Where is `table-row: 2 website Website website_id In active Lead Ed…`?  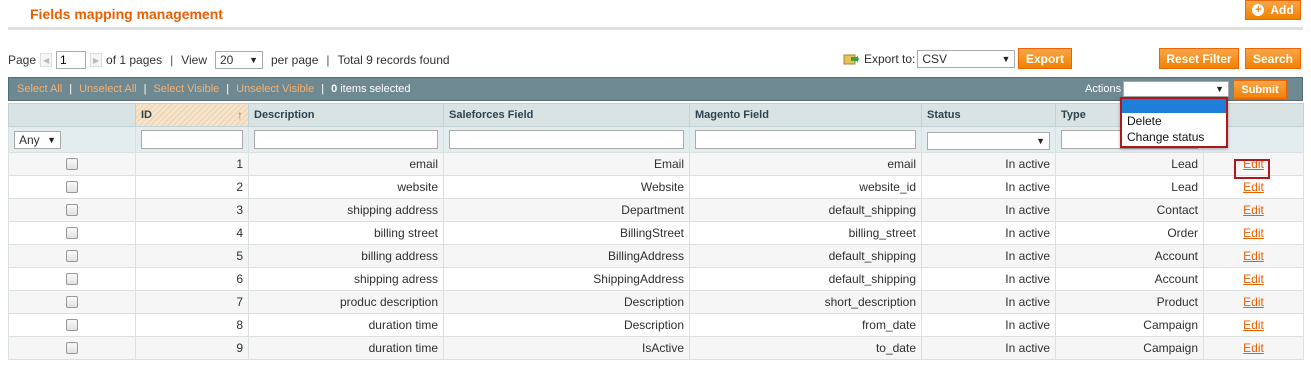
table-row: 2 website Website website_id In active Lead Ed… is located at coordinates (656, 187).